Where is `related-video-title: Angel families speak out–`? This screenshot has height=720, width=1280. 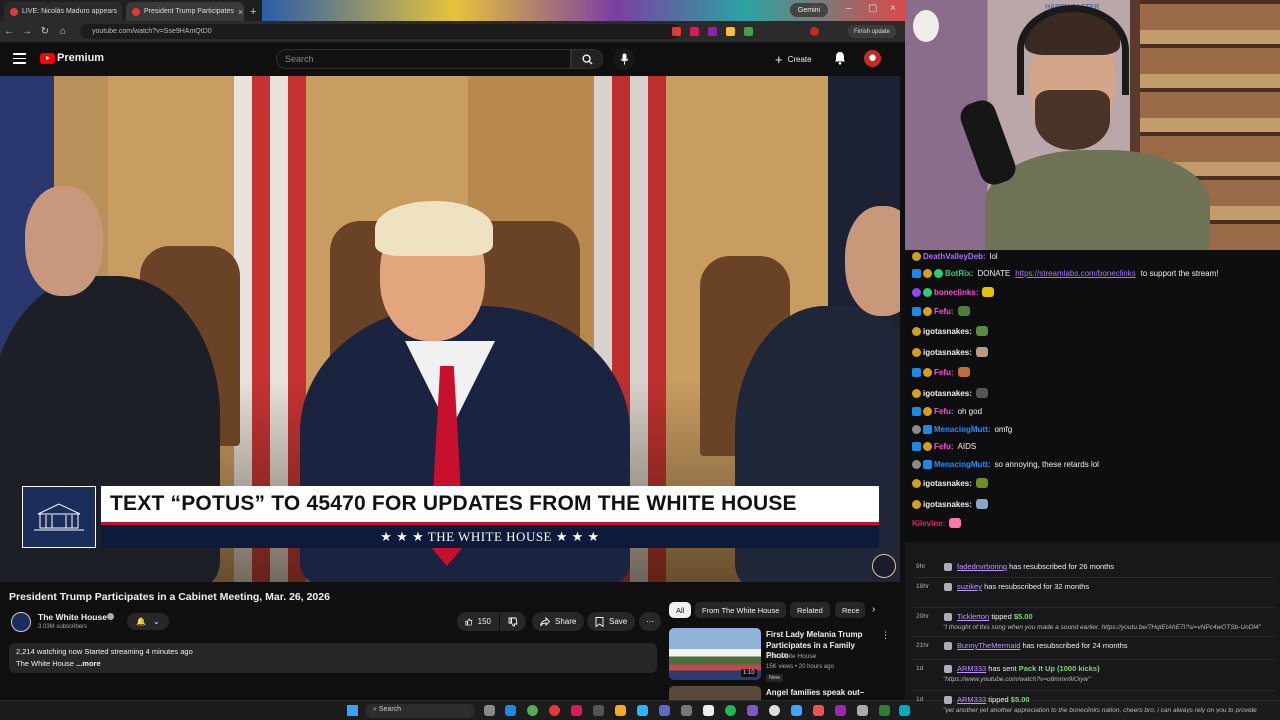
related-video-title: Angel families speak out– is located at coordinates (815, 692).